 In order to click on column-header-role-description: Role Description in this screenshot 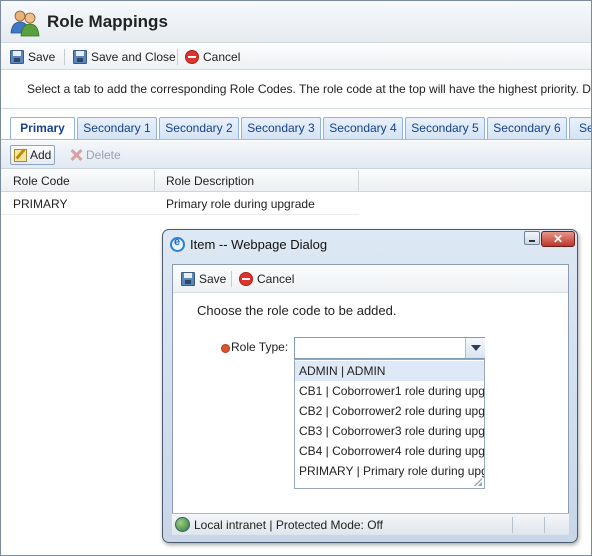, I will do `click(256, 181)`.